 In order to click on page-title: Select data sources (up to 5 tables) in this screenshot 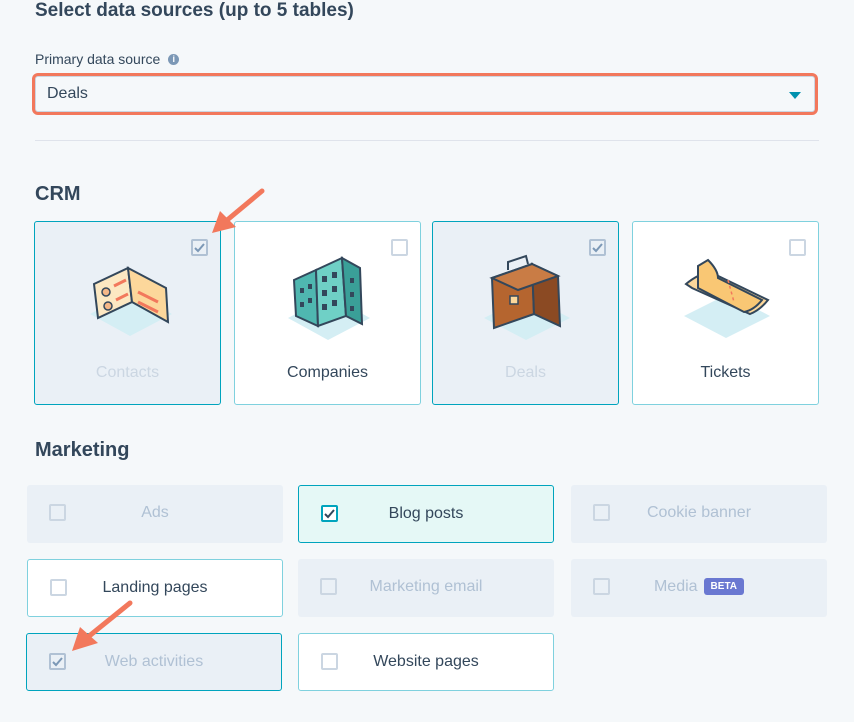, I will do `click(194, 10)`.